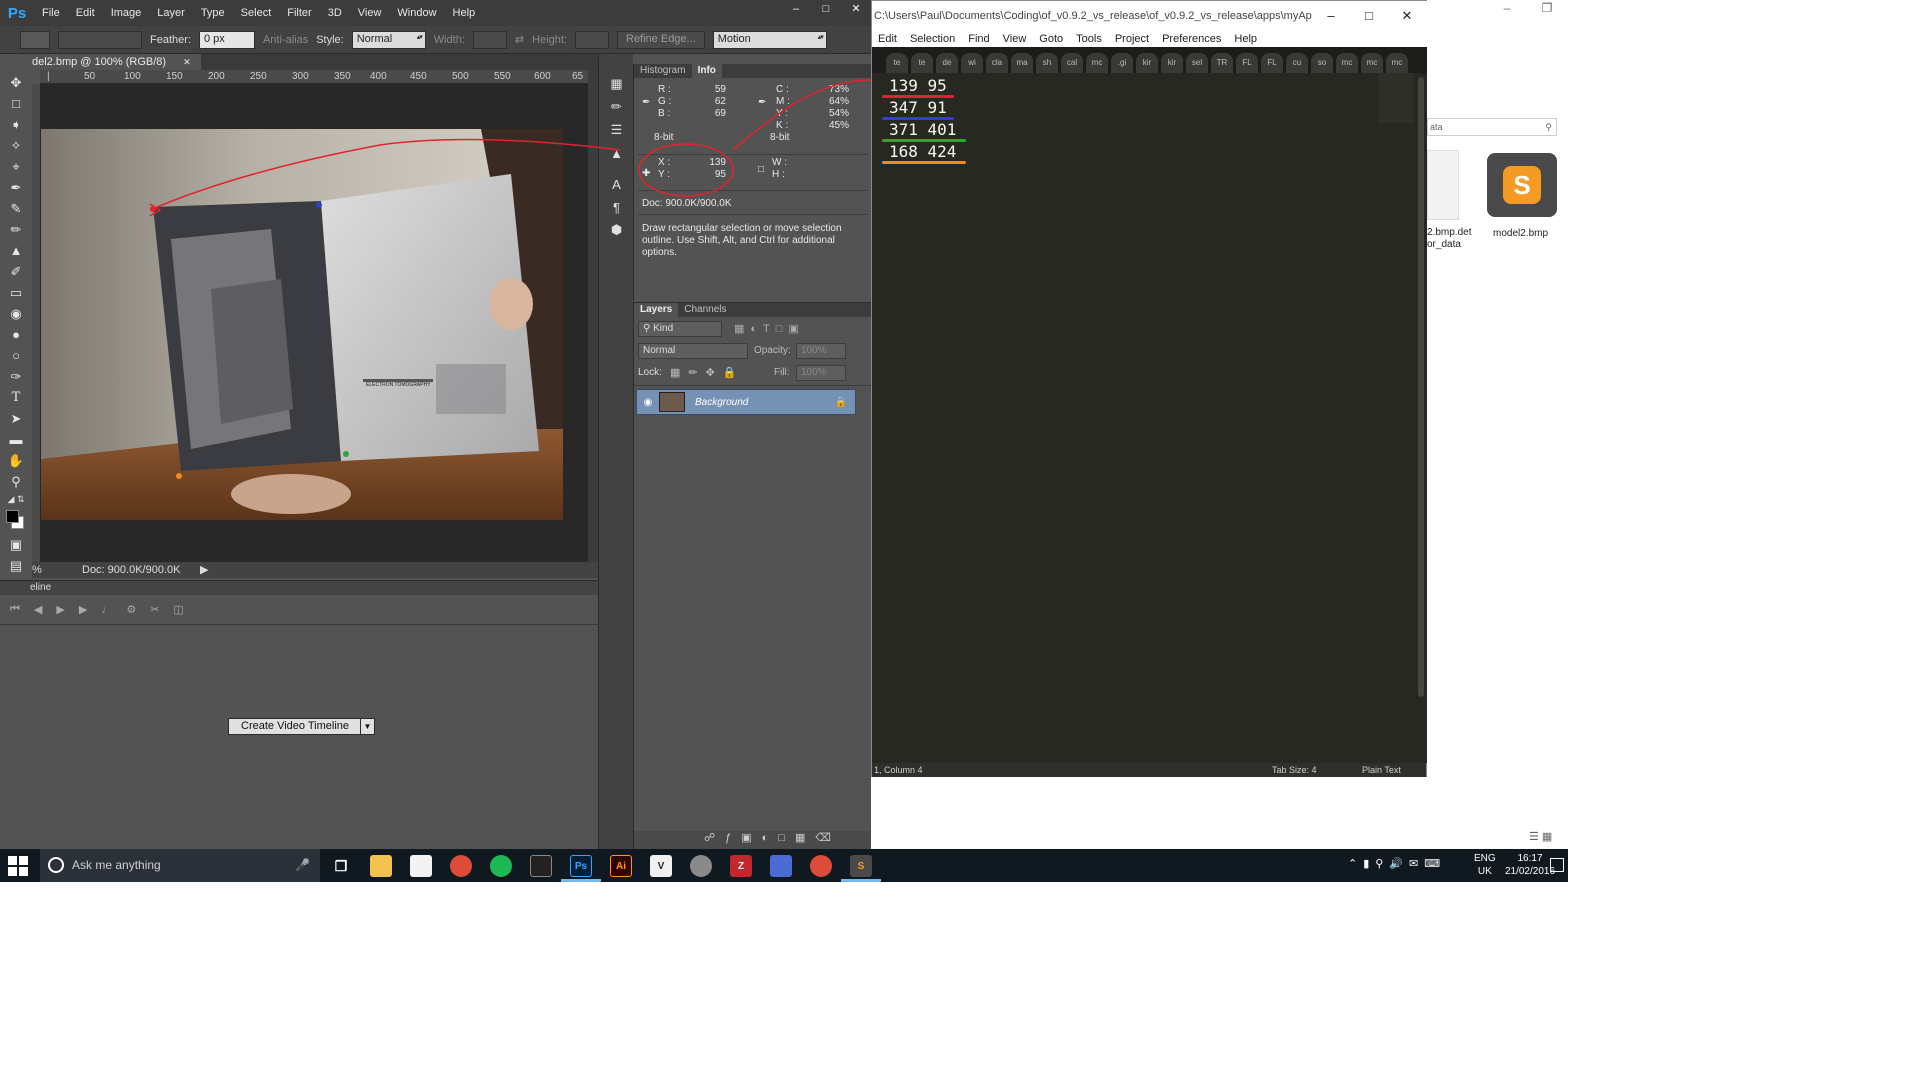 The image size is (1920, 1080). Describe the element at coordinates (16, 166) in the screenshot. I see `crop-tool-icon: ⌖` at that location.